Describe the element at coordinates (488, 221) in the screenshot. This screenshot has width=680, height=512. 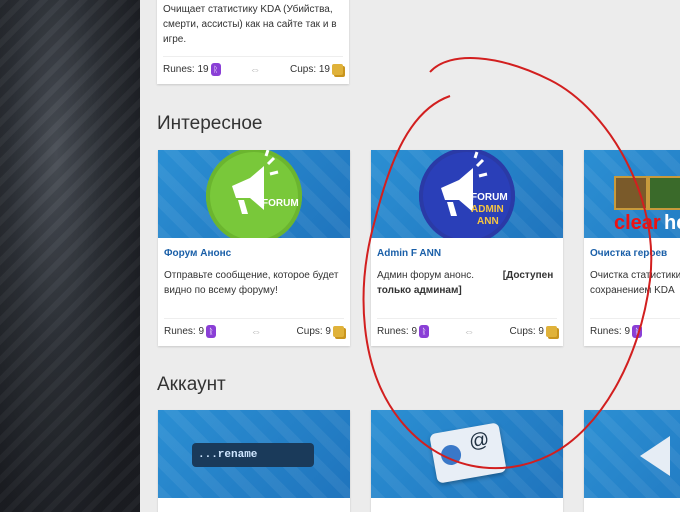
I see `logo-subtext-ann: ANN` at that location.